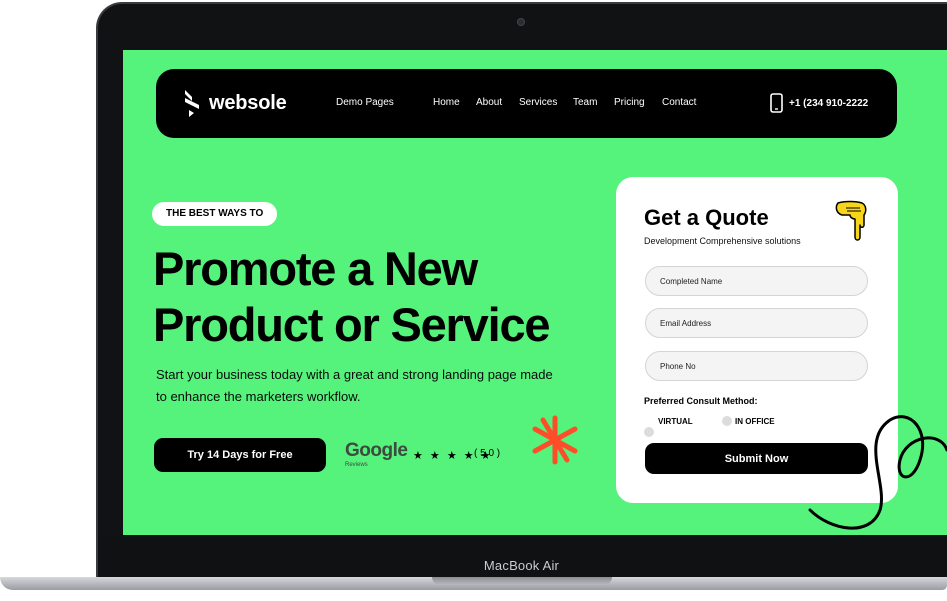 The height and width of the screenshot is (601, 947). Describe the element at coordinates (373, 297) in the screenshot. I see `hero-title: Promote a New Product or Service` at that location.